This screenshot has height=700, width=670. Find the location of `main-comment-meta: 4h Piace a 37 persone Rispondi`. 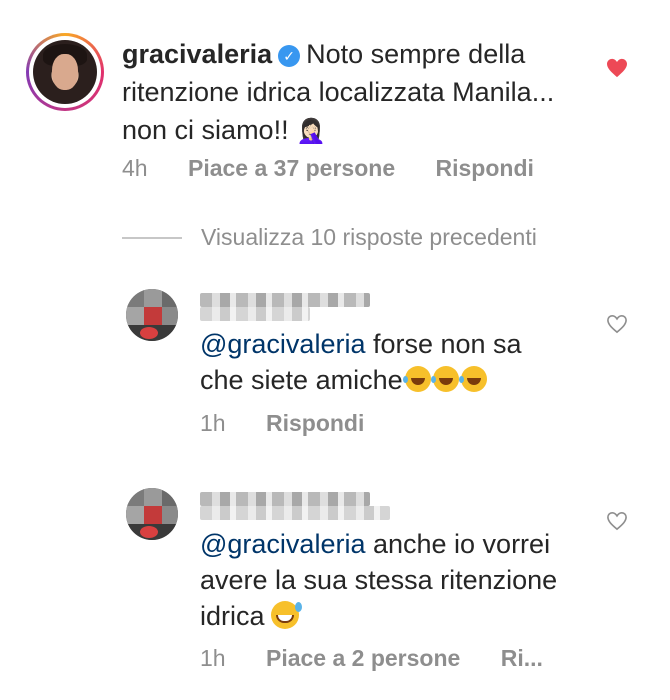

main-comment-meta: 4h Piace a 37 persone Rispondi is located at coordinates (328, 168).